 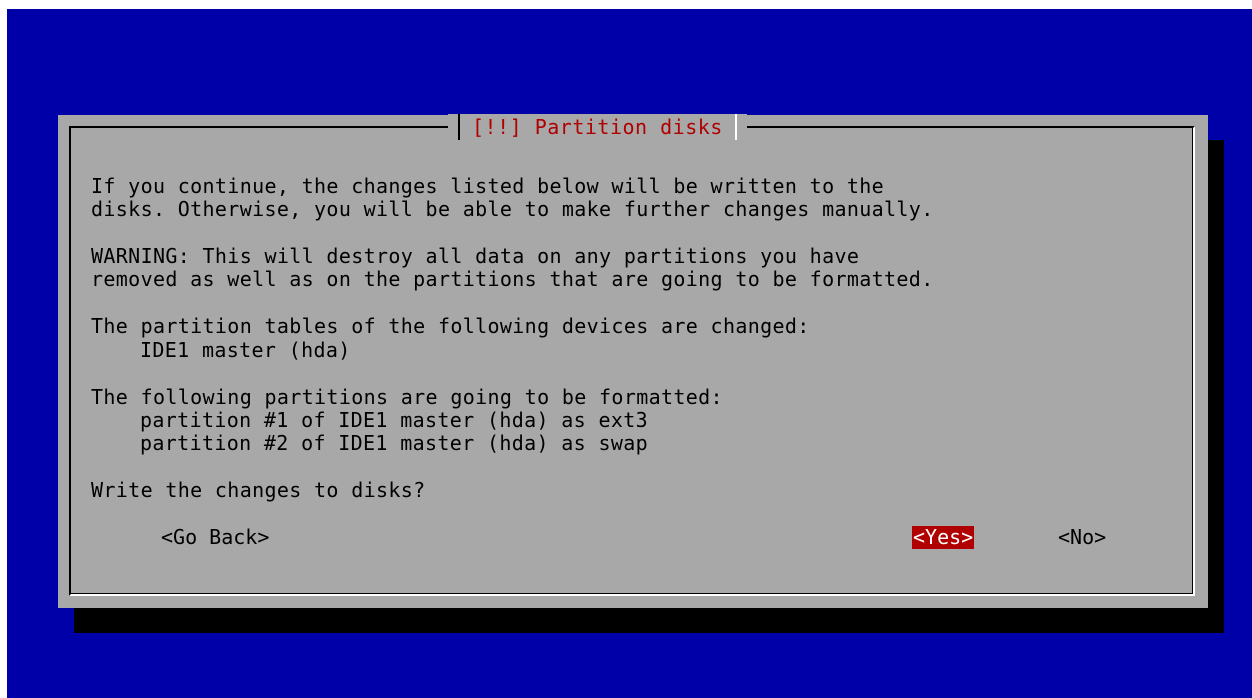 What do you see at coordinates (215, 537) in the screenshot?
I see `go-back-button: <Go Back>` at bounding box center [215, 537].